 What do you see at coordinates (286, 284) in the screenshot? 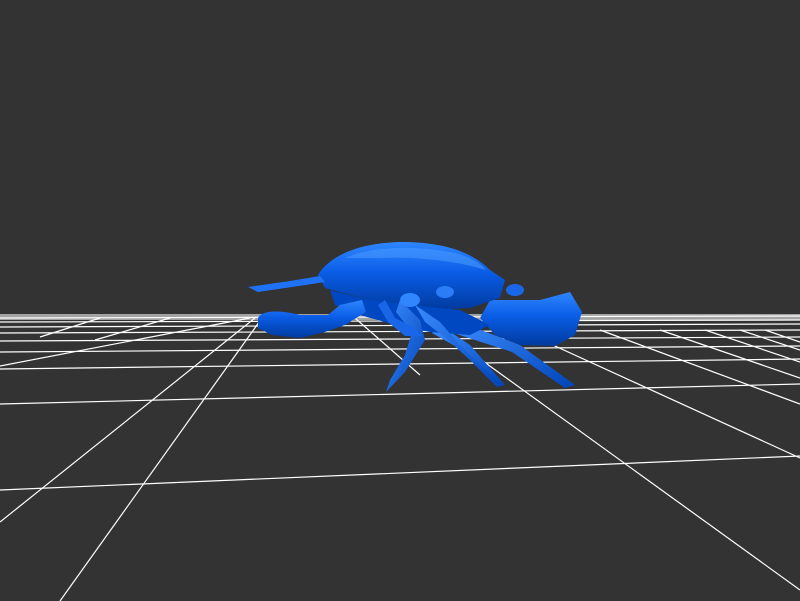
I see `crab-antenna` at bounding box center [286, 284].